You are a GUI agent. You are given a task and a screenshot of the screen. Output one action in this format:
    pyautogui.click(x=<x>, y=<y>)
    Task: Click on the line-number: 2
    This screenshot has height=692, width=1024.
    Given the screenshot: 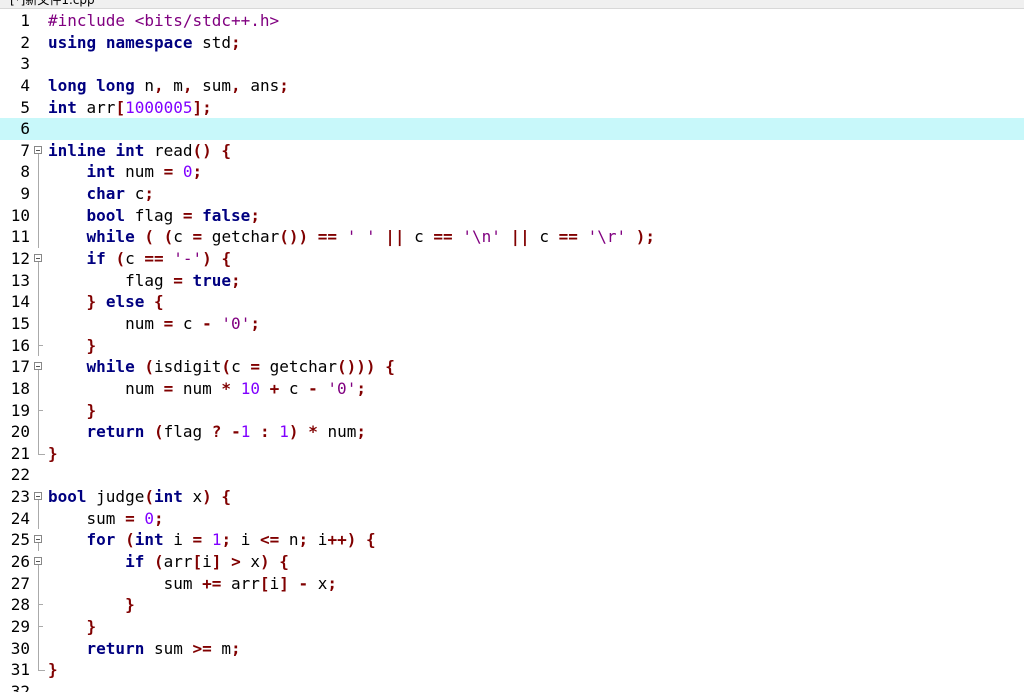 What is the action you would take?
    pyautogui.click(x=25, y=42)
    